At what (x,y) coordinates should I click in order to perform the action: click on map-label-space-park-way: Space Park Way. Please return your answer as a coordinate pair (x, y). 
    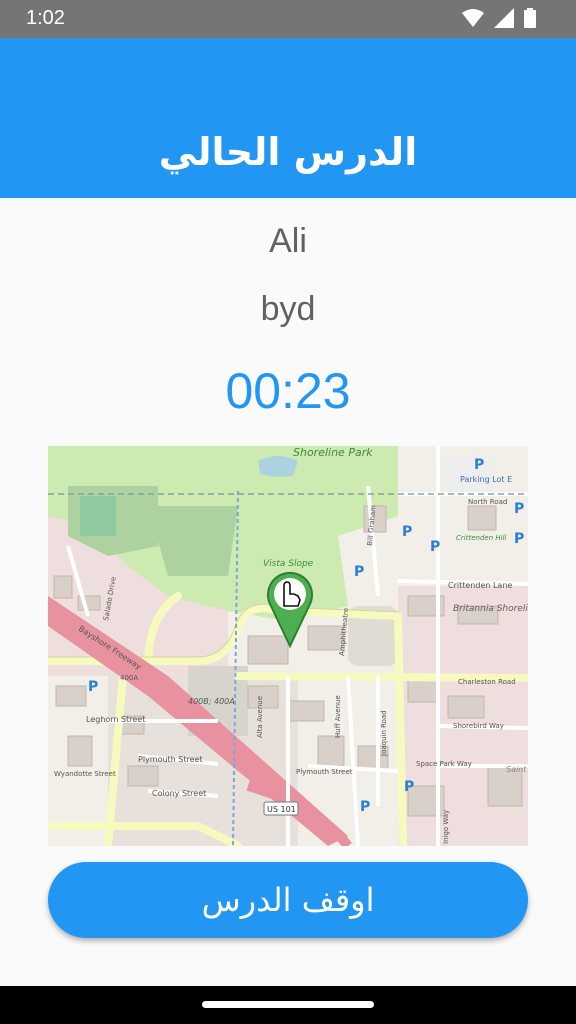
    Looking at the image, I should click on (444, 764).